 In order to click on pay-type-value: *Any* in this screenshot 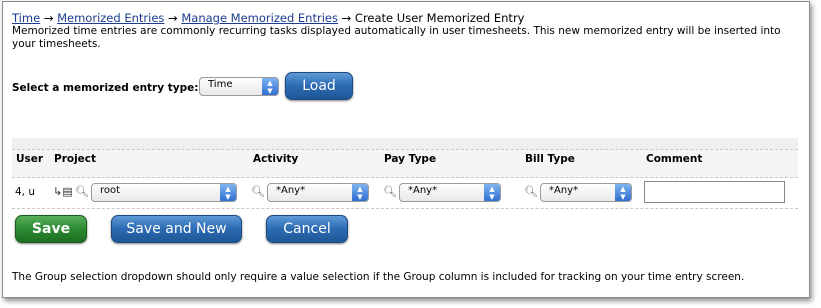, I will do `click(423, 190)`.